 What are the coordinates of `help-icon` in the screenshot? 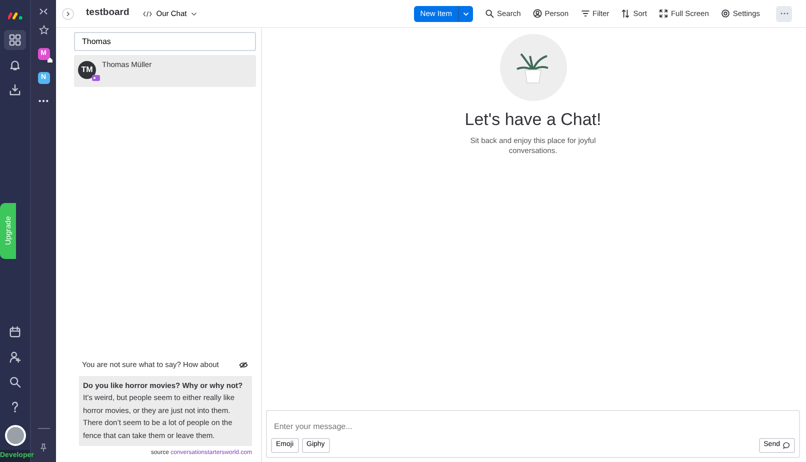 It's located at (15, 406).